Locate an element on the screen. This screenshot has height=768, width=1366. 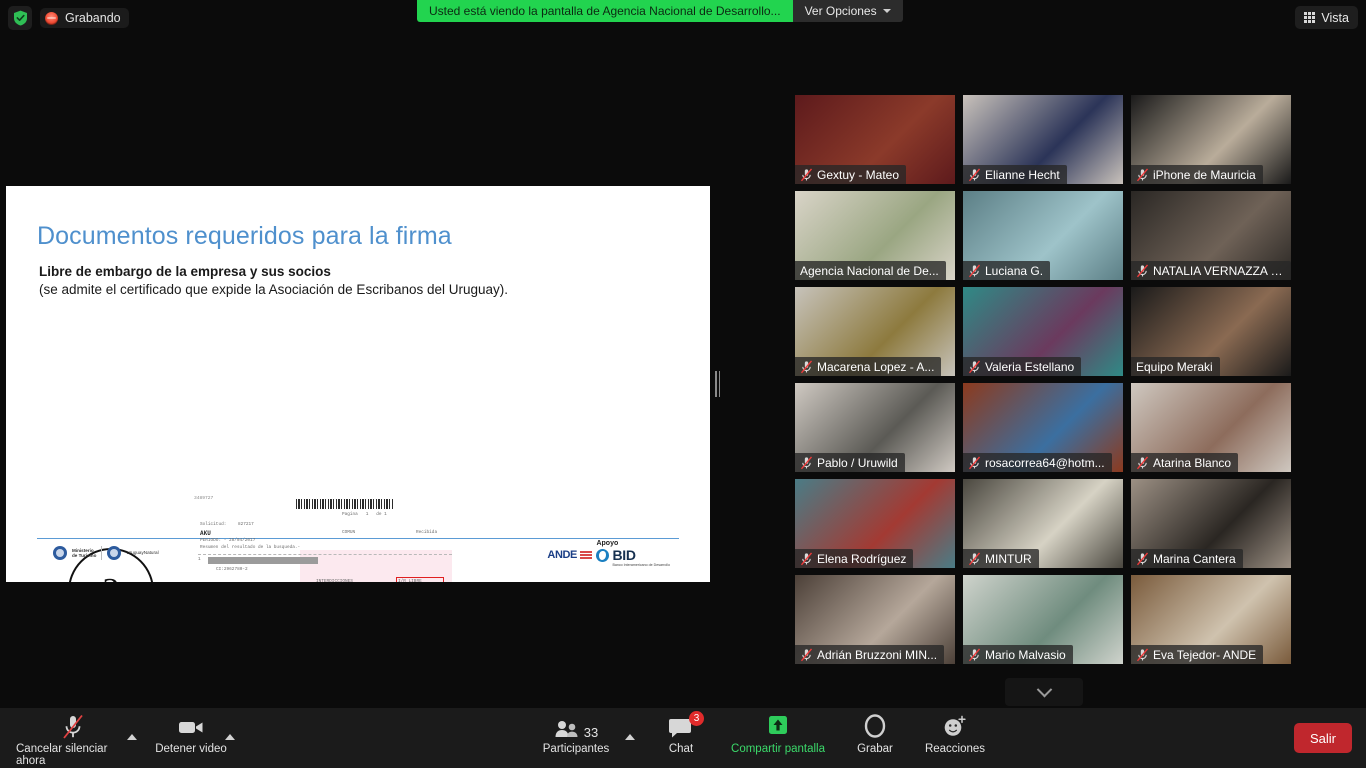
view-options-button: Ver Opciones is located at coordinates (847, 11).